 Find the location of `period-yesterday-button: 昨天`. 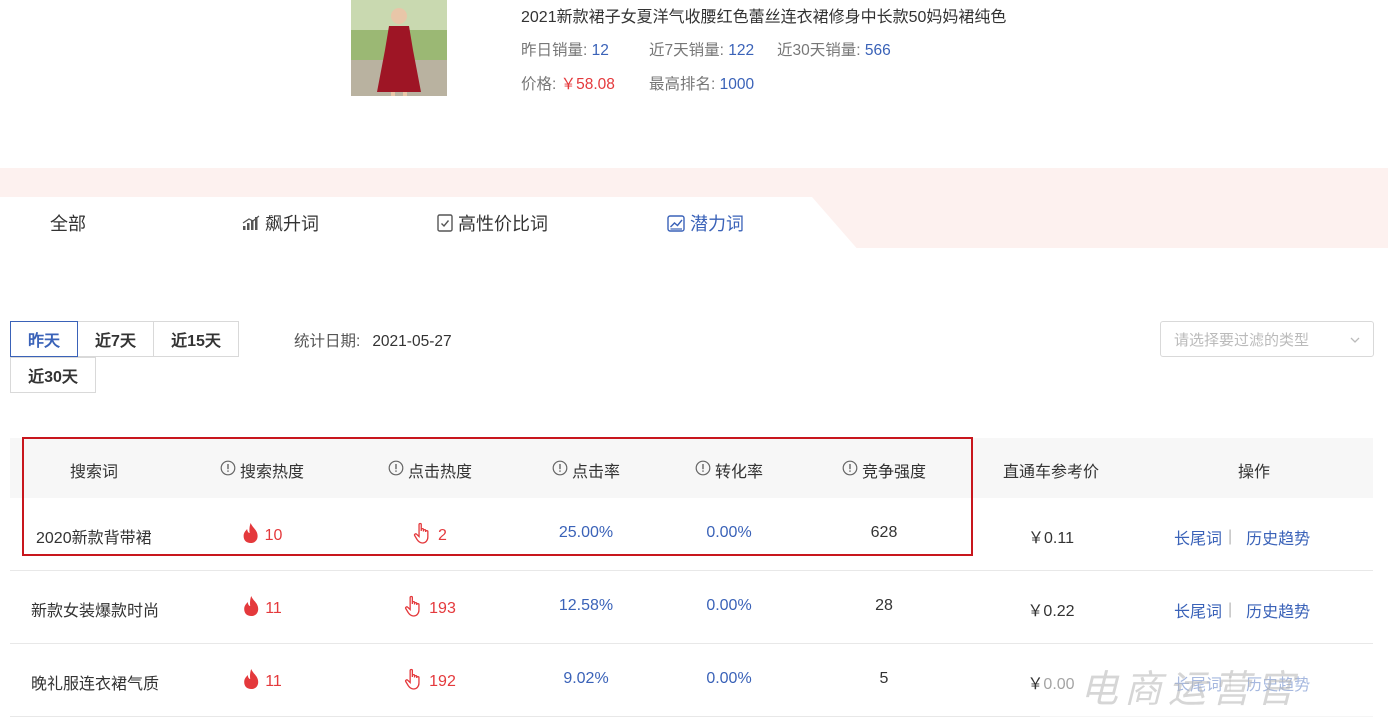

period-yesterday-button: 昨天 is located at coordinates (44, 339).